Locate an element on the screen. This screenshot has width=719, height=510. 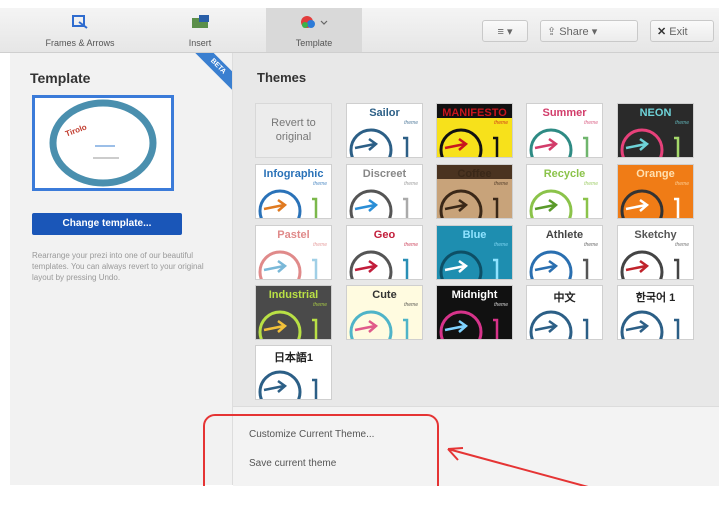
annotation-arrow-icon is located at coordinates (555, 477).